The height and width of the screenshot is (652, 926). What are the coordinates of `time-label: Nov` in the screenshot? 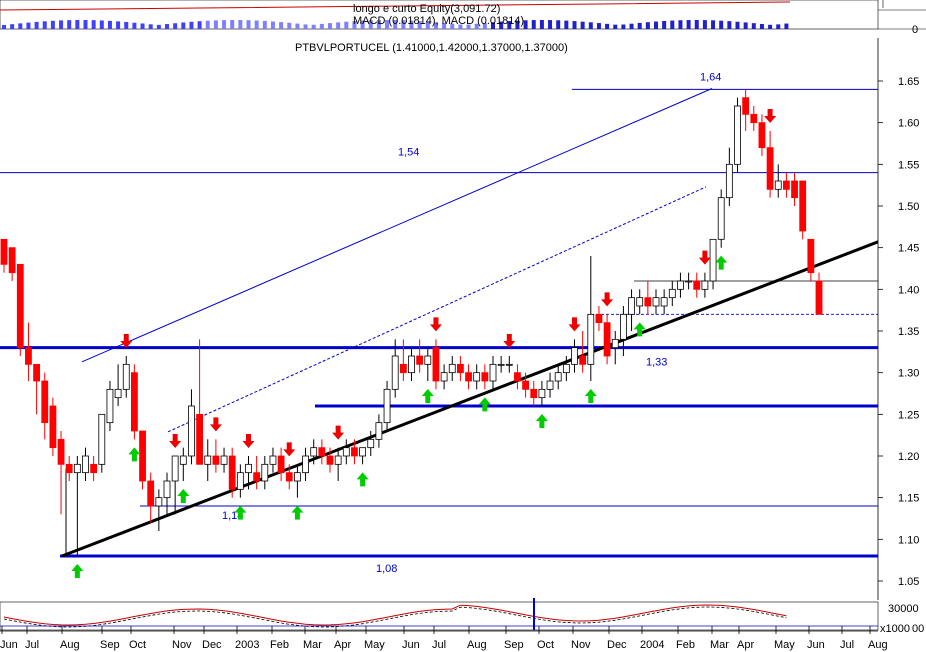 It's located at (182, 645).